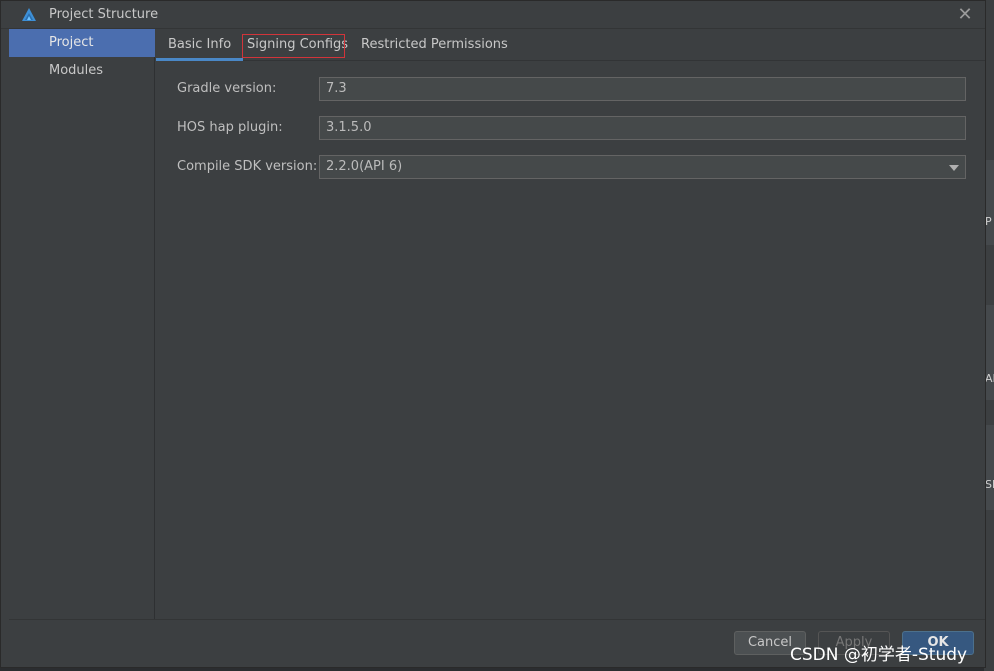 The width and height of the screenshot is (994, 671). I want to click on close-icon: ✕, so click(965, 15).